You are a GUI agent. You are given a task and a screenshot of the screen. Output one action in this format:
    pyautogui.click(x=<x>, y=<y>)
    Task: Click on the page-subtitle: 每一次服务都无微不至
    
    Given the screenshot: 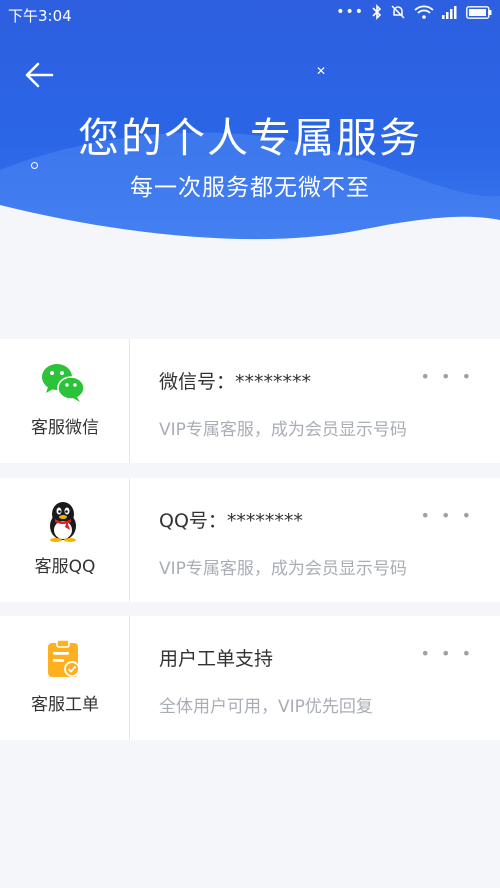 What is the action you would take?
    pyautogui.click(x=250, y=188)
    